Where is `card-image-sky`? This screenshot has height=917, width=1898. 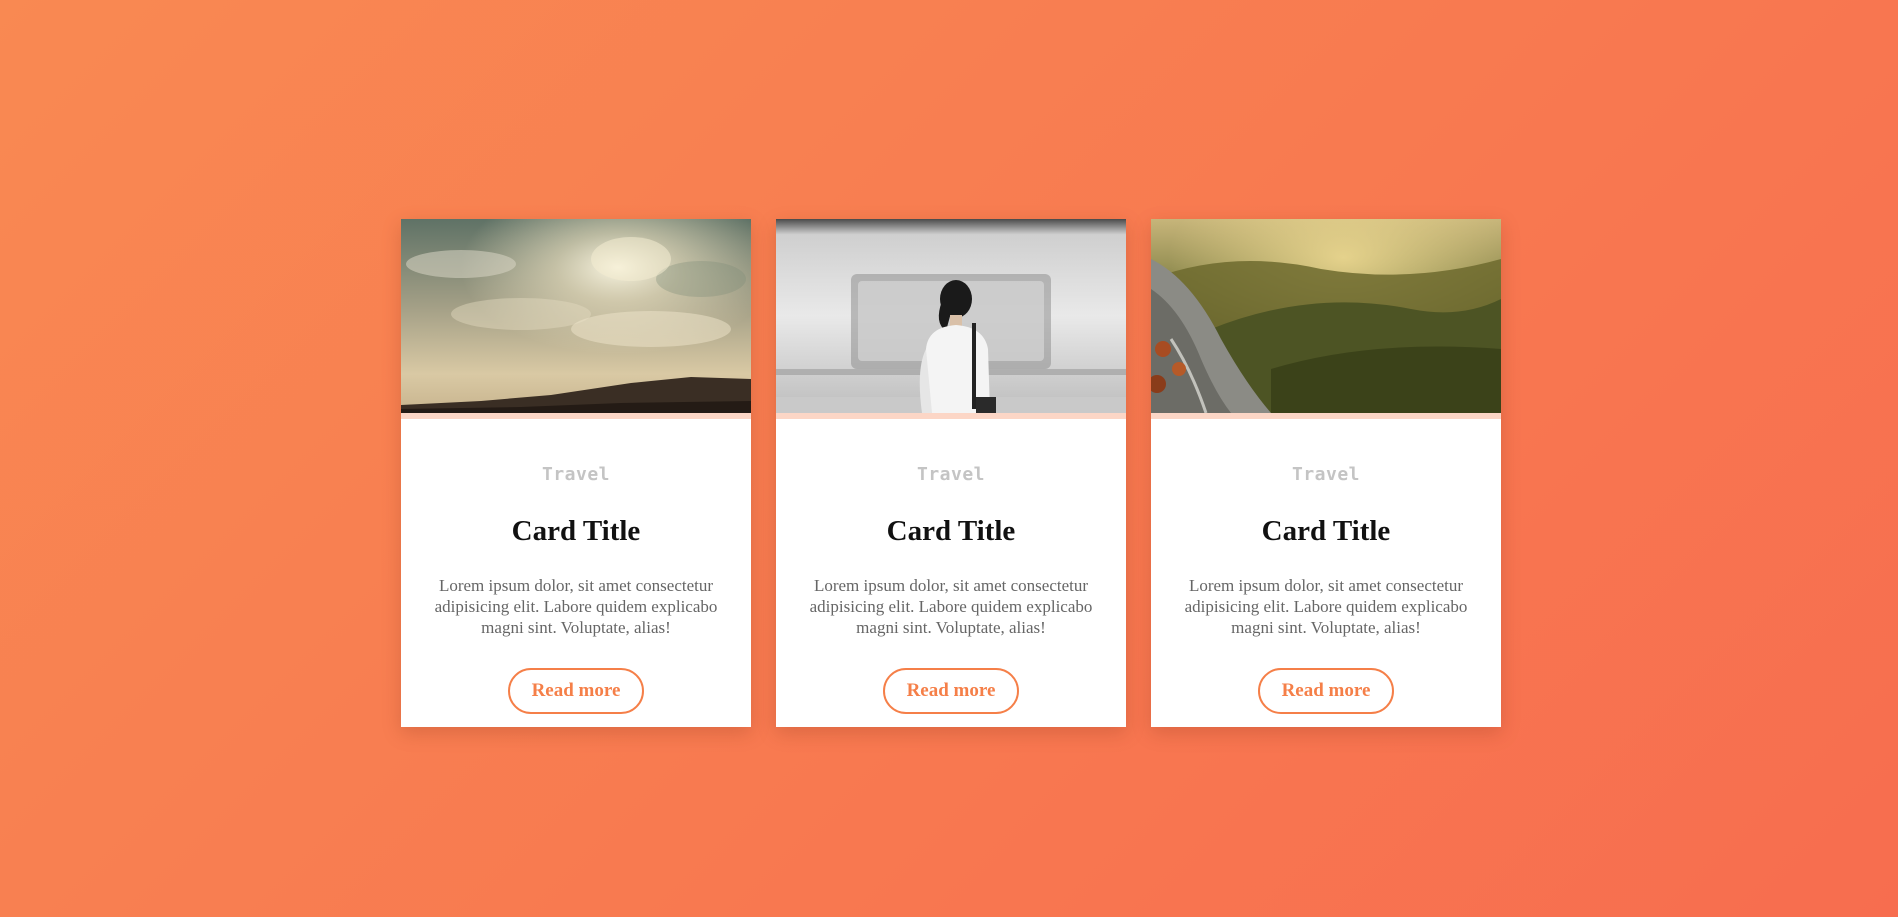
card-image-sky is located at coordinates (576, 316).